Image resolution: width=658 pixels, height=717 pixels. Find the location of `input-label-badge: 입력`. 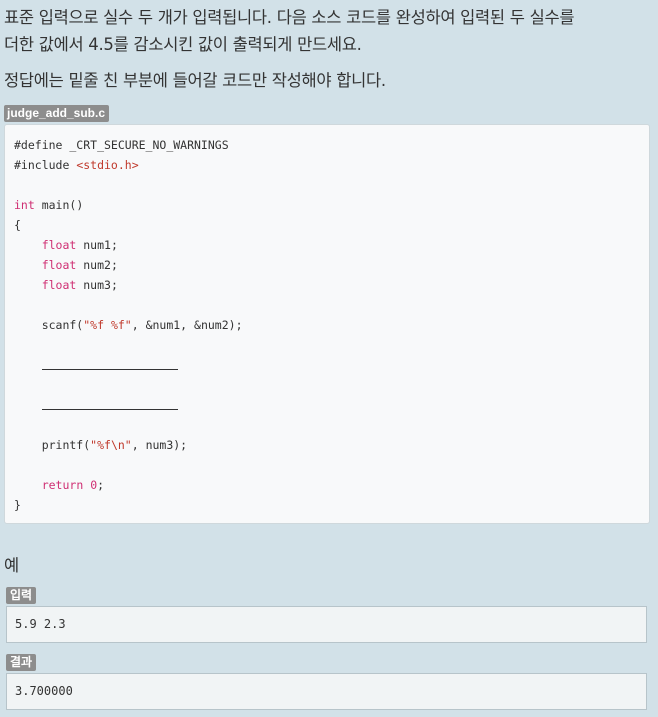

input-label-badge: 입력 is located at coordinates (21, 595).